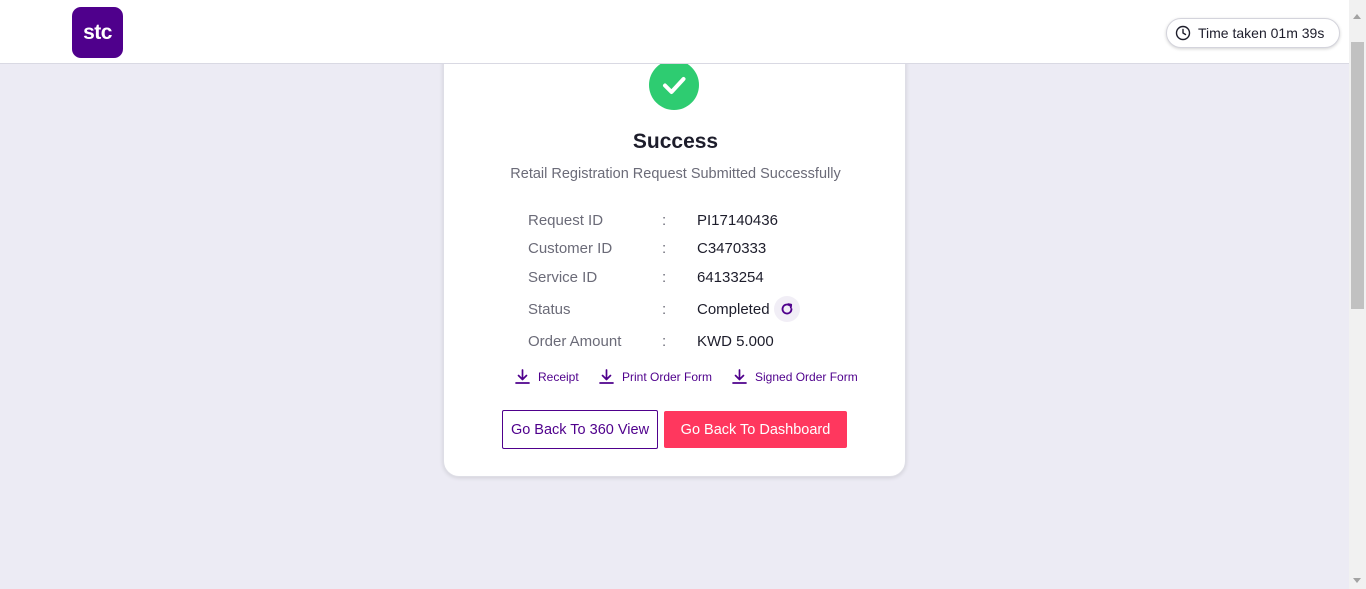 The image size is (1366, 589). What do you see at coordinates (1357, 175) in the screenshot?
I see `scrollbar-thumb` at bounding box center [1357, 175].